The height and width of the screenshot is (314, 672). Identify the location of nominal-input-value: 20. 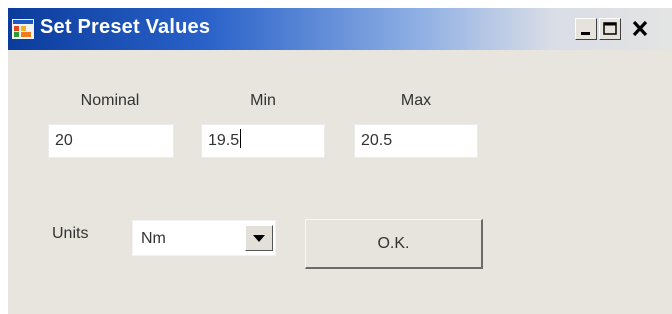
(64, 140).